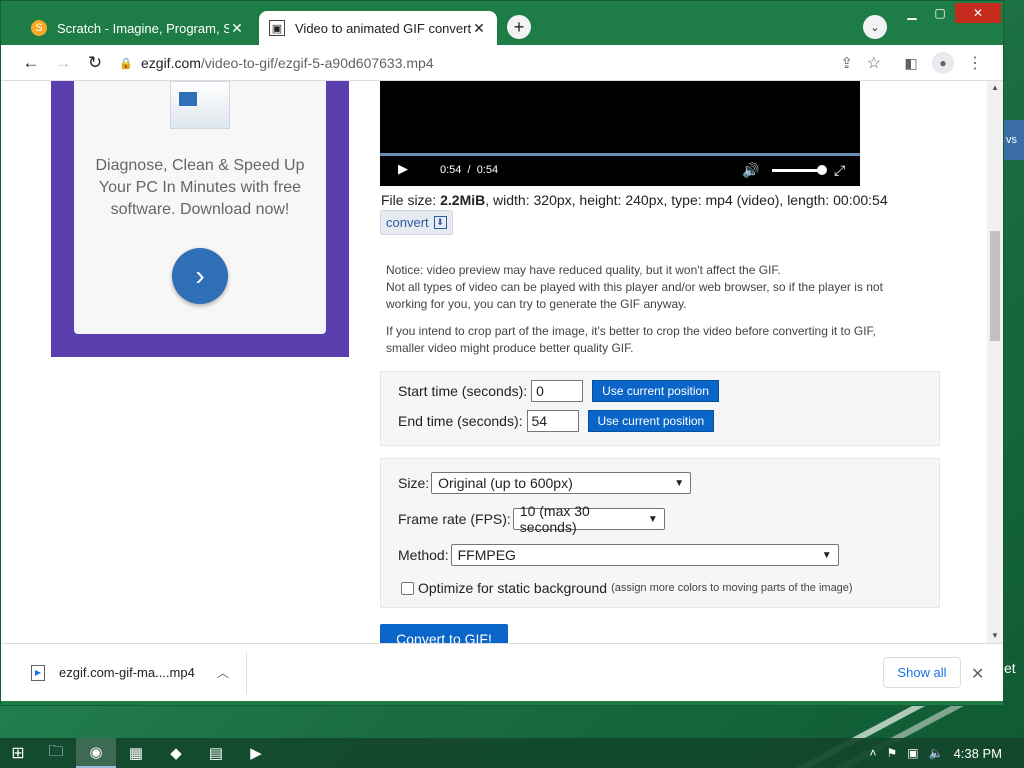 This screenshot has width=1024, height=768. What do you see at coordinates (96, 753) in the screenshot?
I see `chrome-icon: ◉` at bounding box center [96, 753].